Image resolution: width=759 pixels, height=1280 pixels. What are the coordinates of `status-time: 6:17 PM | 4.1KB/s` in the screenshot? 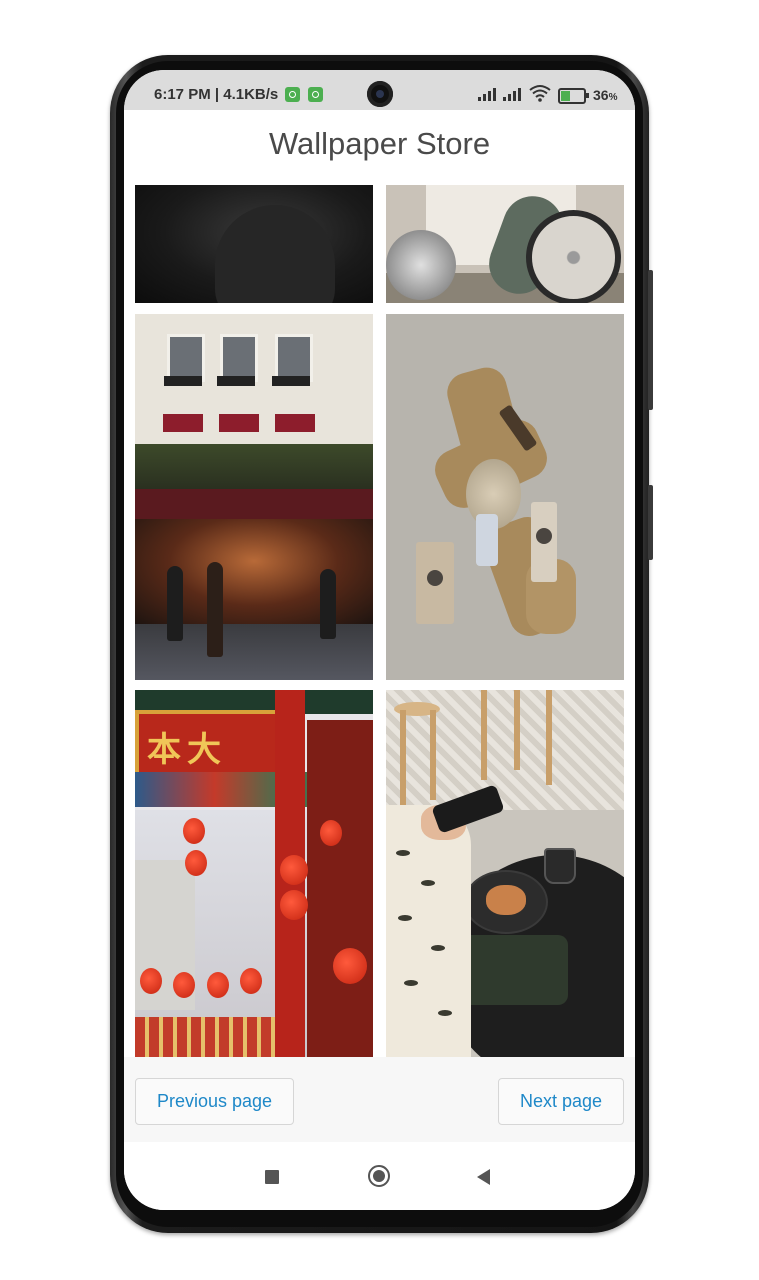 It's located at (216, 94).